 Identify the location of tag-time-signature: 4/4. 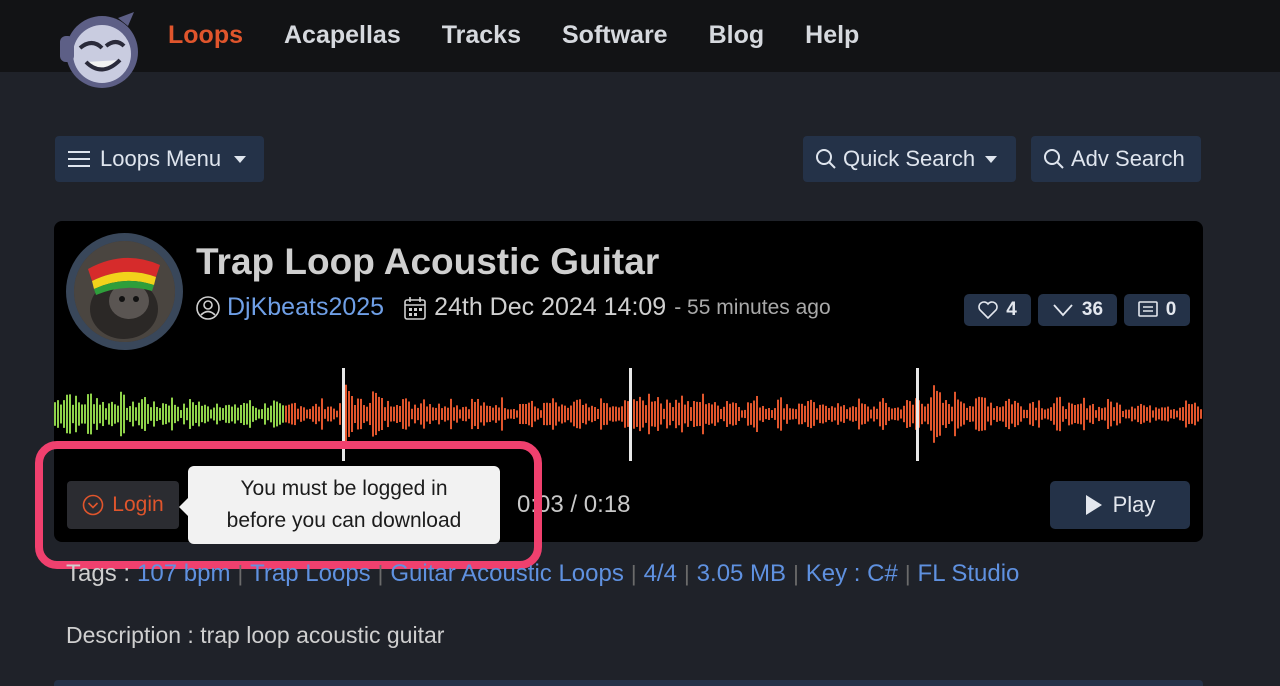
(660, 574).